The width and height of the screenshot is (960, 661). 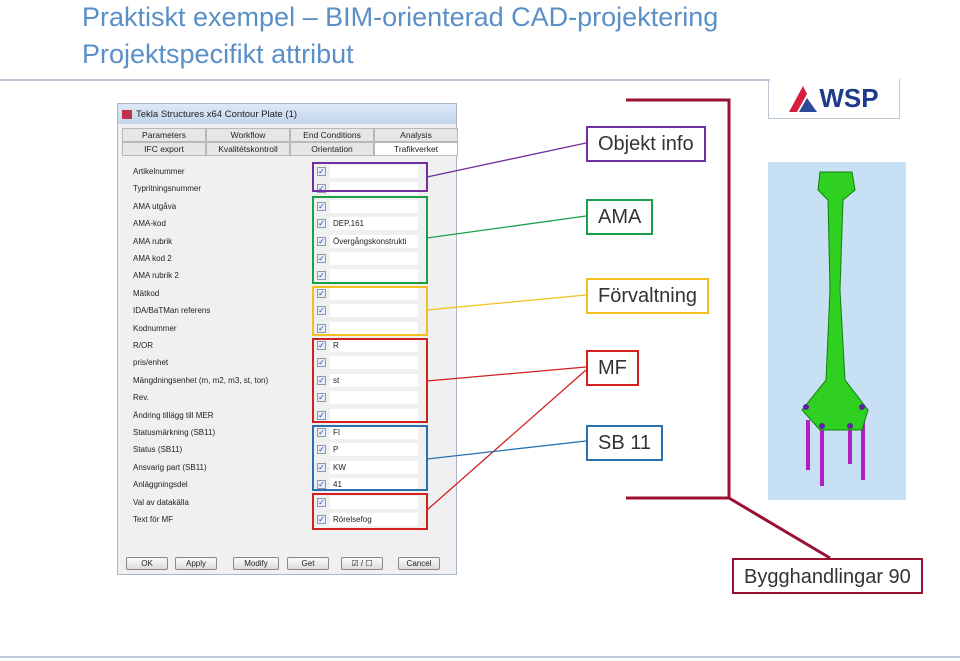 I want to click on bracket-pointer, so click(x=779, y=528).